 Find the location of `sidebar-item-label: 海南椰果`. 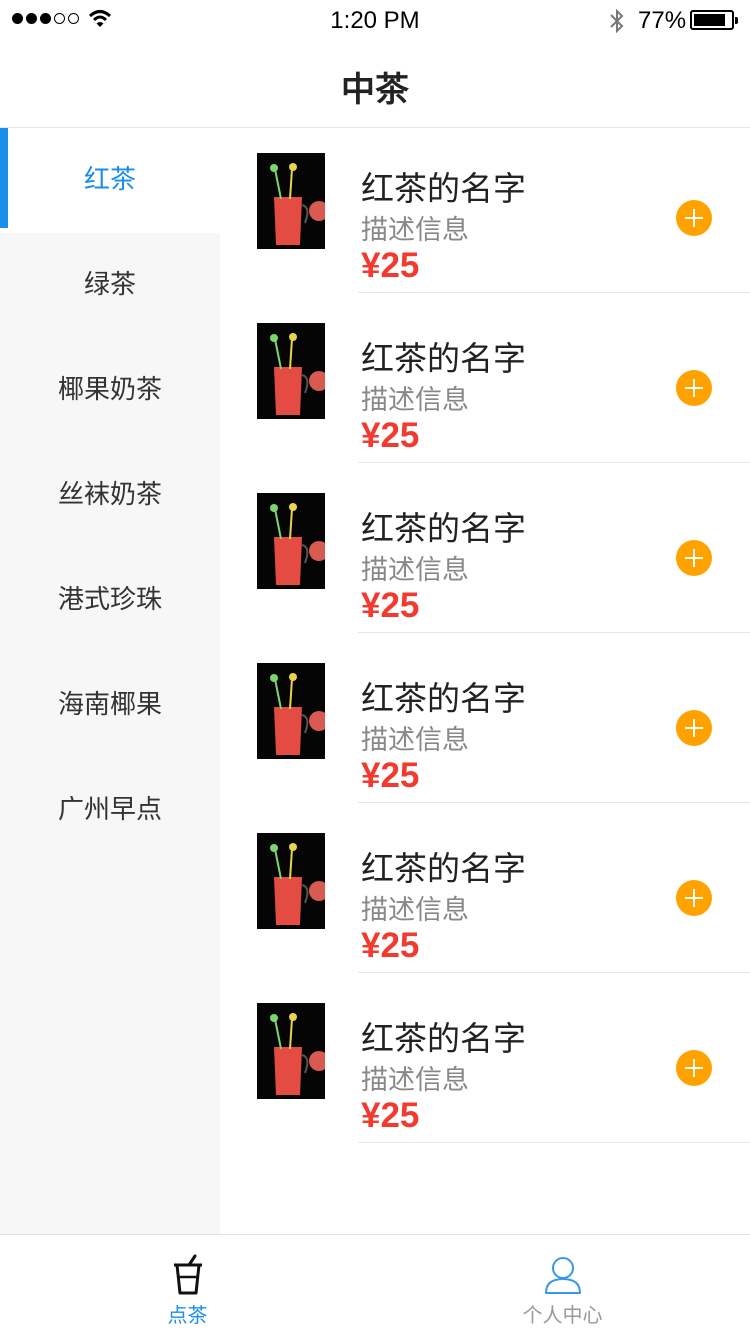

sidebar-item-label: 海南椰果 is located at coordinates (109, 705).